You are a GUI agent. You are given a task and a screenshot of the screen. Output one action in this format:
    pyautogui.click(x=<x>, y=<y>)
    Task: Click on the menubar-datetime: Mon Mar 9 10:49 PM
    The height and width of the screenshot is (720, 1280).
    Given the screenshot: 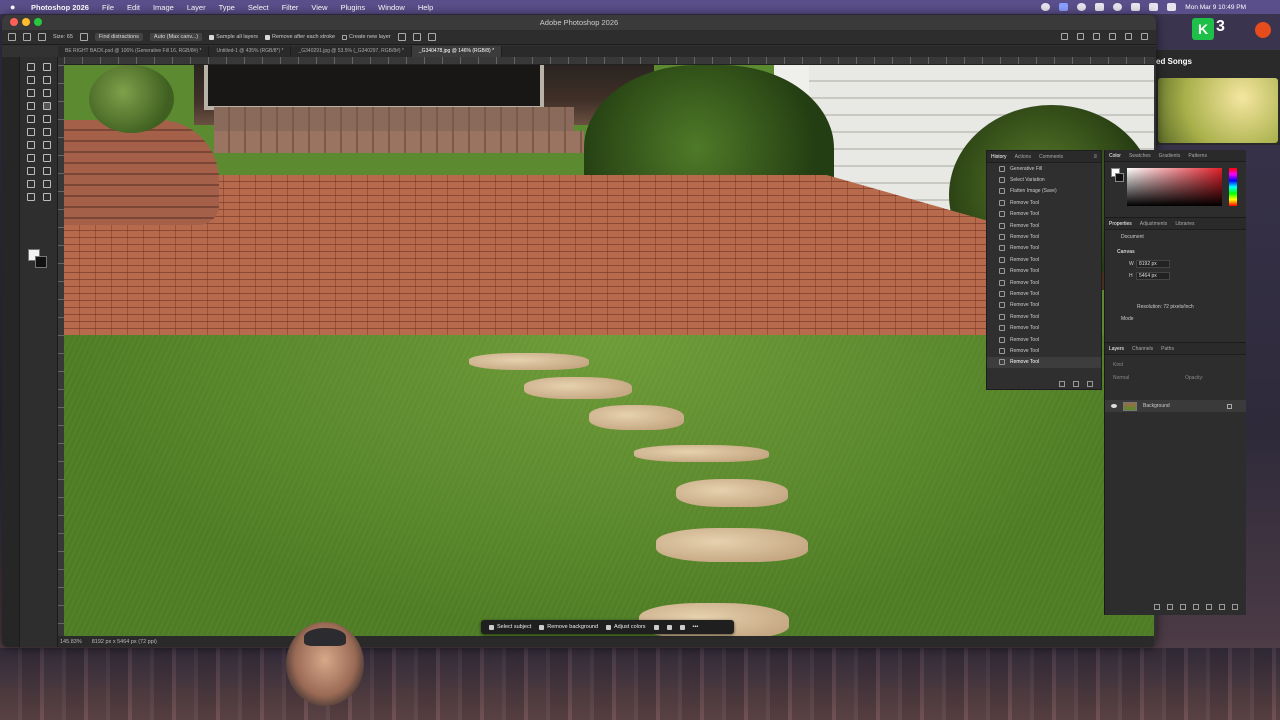 What is the action you would take?
    pyautogui.click(x=1215, y=7)
    